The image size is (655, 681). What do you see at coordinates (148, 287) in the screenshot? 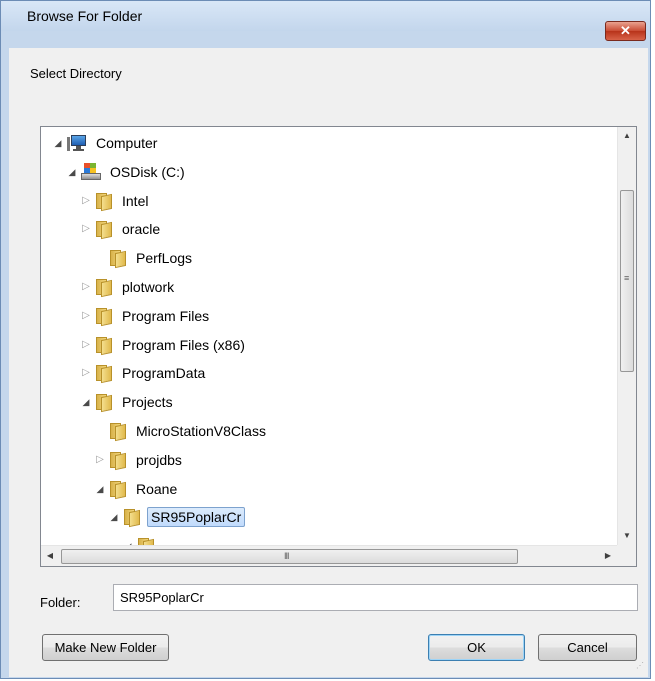
I see `tree-item-label: plotwork` at bounding box center [148, 287].